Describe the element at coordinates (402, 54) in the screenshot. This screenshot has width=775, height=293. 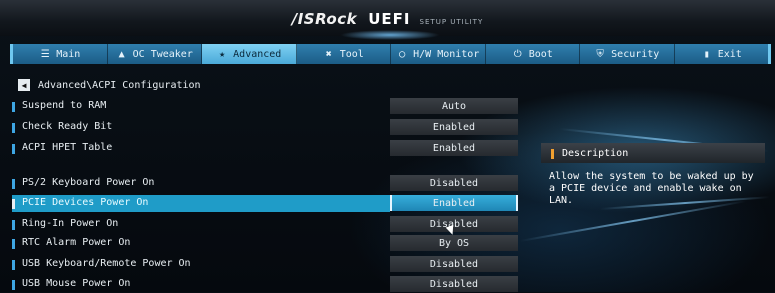
I see `monitor-icon: ◯` at that location.